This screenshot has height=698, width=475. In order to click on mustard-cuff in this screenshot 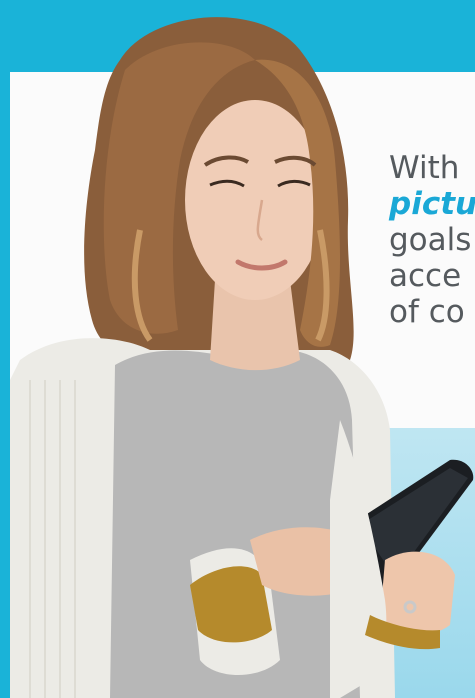, I will do `click(231, 604)`.